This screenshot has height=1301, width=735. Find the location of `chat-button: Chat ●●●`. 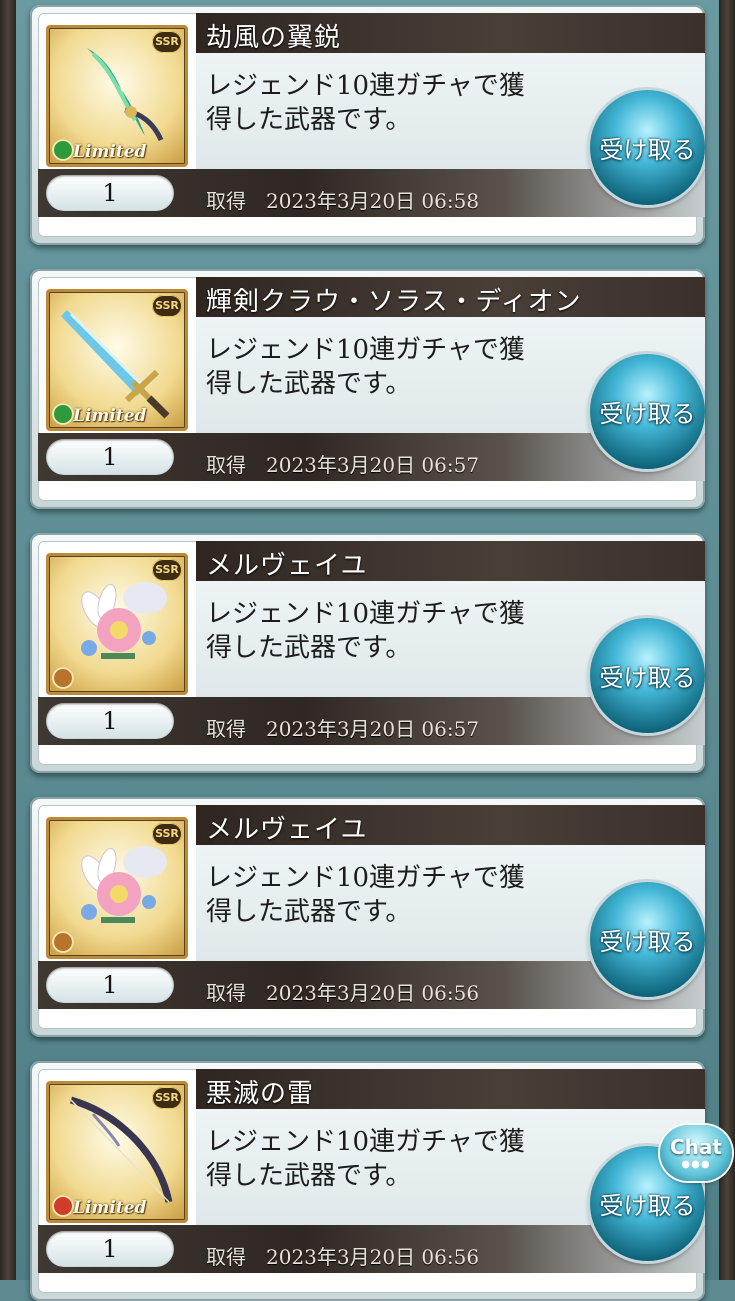

chat-button: Chat ●●● is located at coordinates (696, 1153).